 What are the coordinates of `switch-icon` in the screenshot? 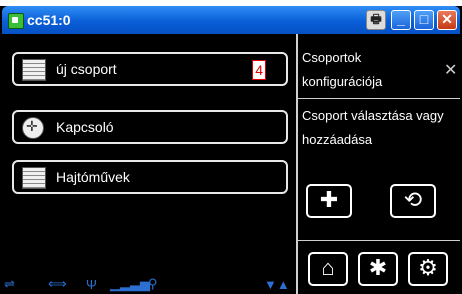 It's located at (33, 128).